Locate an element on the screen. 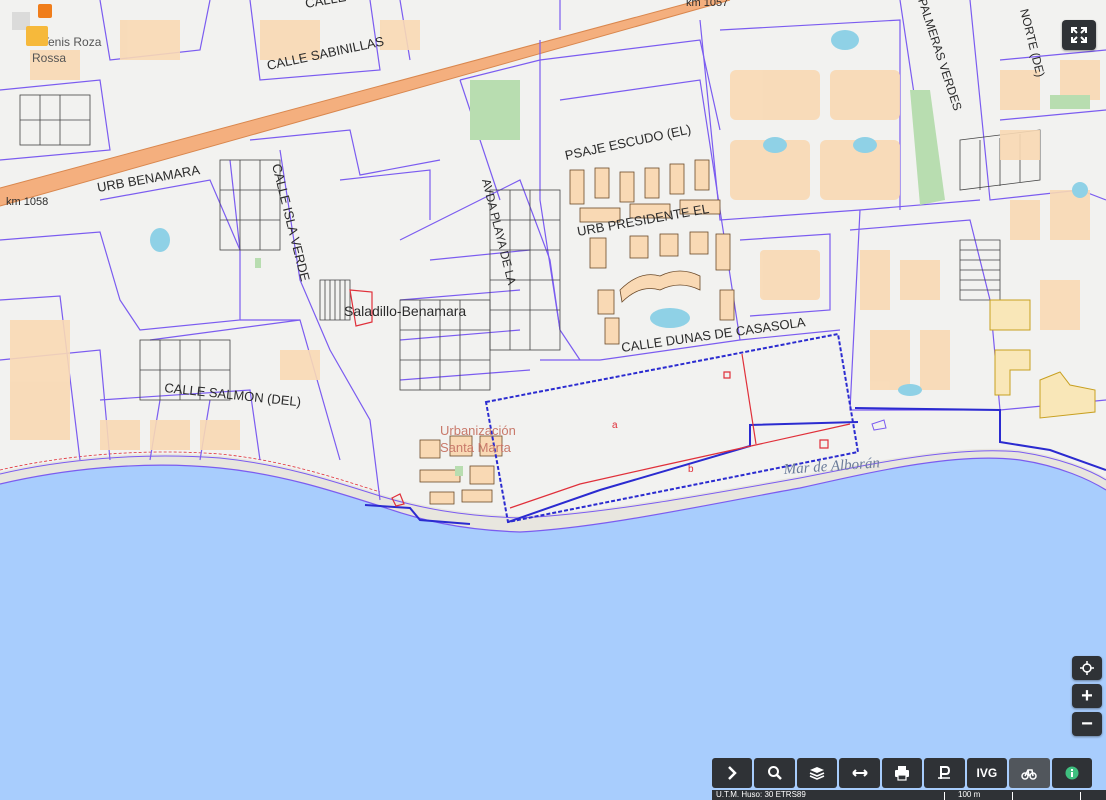 The image size is (1106, 800). ivg-label: IVG is located at coordinates (987, 773).